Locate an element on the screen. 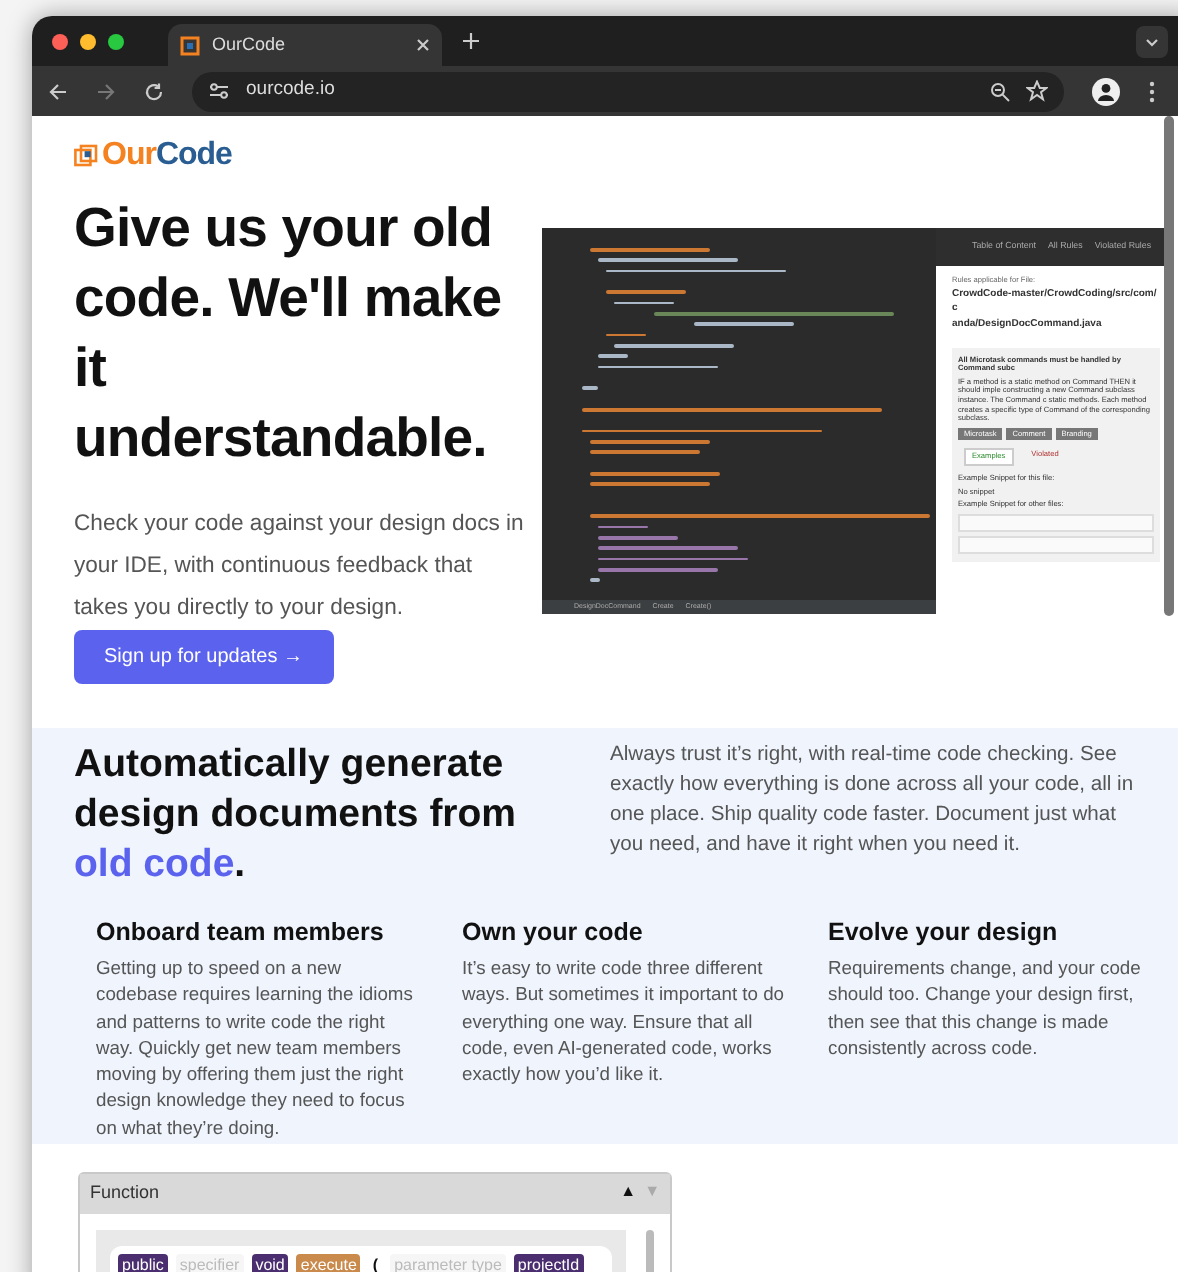 This screenshot has height=1272, width=1178. url-text: ourcode.io is located at coordinates (291, 90).